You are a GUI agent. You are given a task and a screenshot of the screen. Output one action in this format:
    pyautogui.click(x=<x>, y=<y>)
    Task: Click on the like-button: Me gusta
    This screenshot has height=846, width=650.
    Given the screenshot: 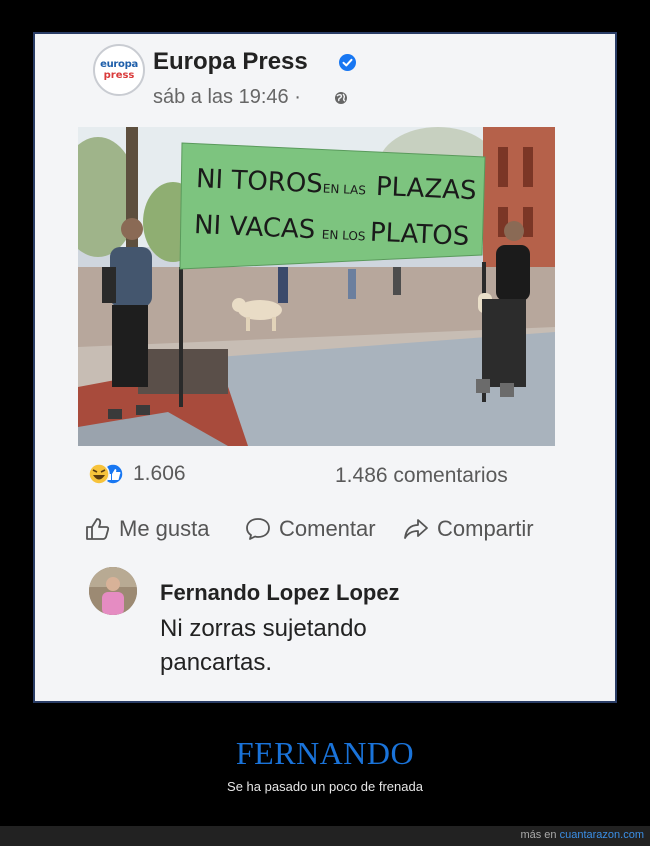 What is the action you would take?
    pyautogui.click(x=147, y=529)
    